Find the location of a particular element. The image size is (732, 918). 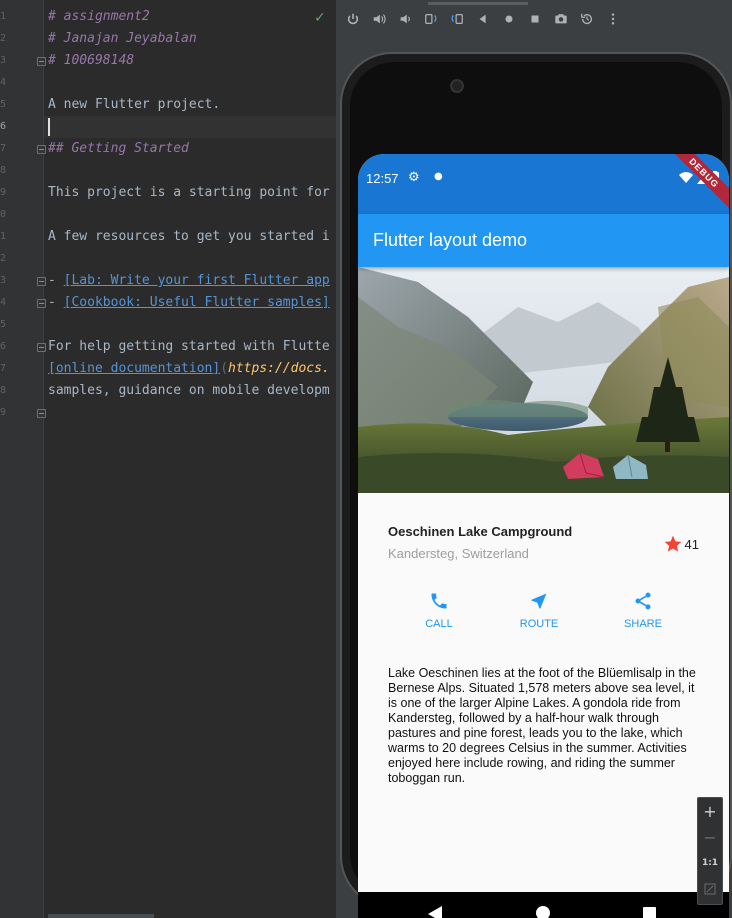

debug-banner: DEBUG is located at coordinates (694, 185).